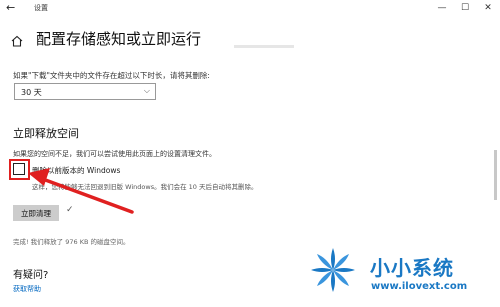 The width and height of the screenshot is (500, 307). I want to click on delete-previous-windows-label: 删除以前版本的 Windows, so click(76, 170).